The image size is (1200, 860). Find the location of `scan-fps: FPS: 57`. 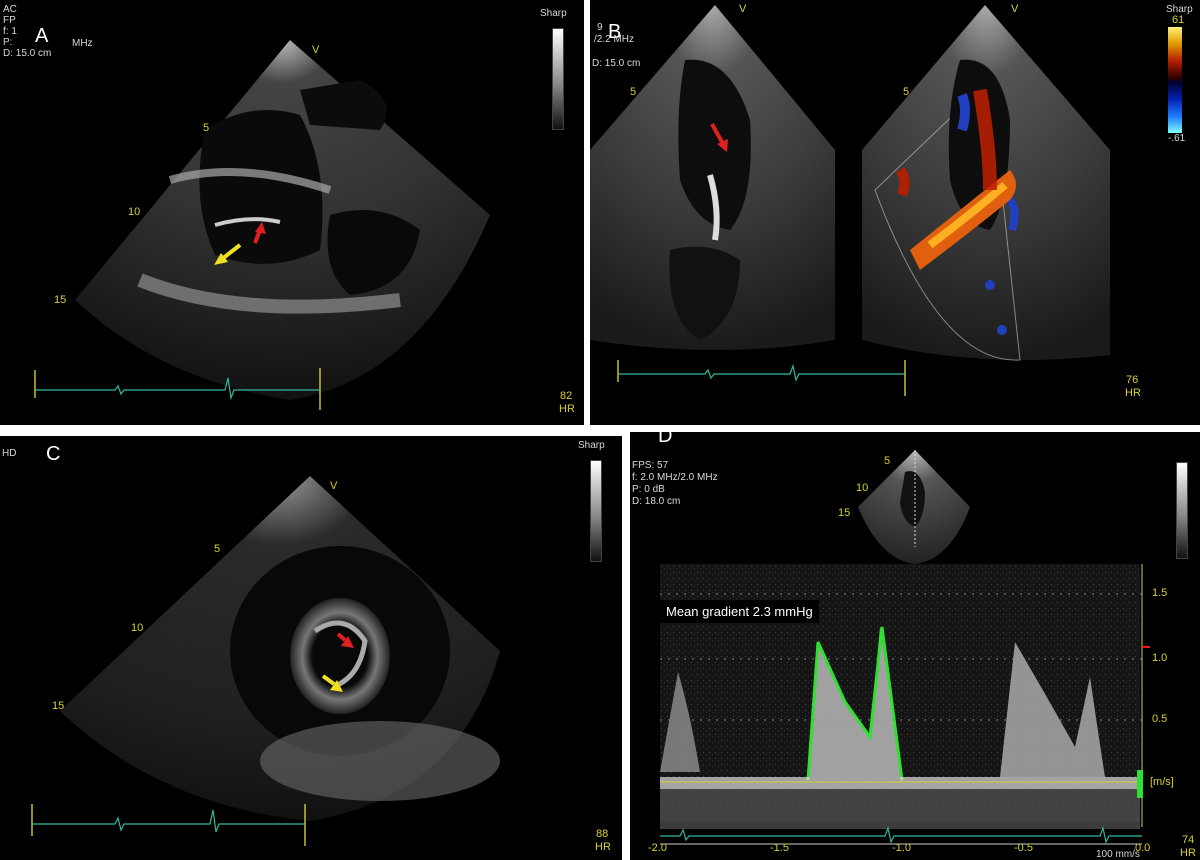

scan-fps: FPS: 57 is located at coordinates (650, 465).